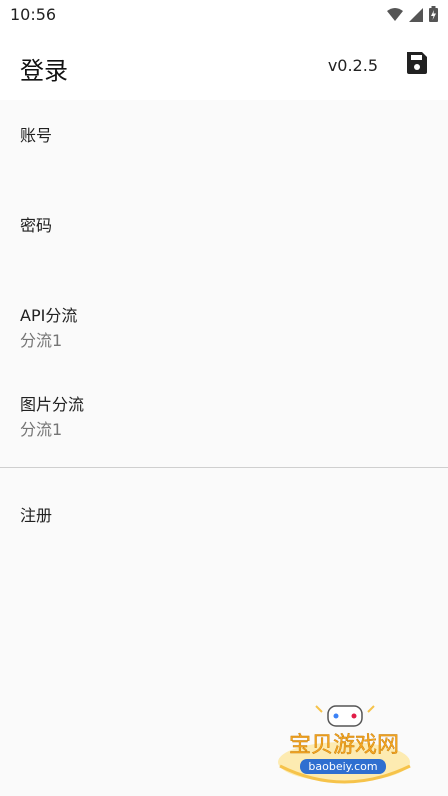  I want to click on watermark-logo: 宝贝游戏网 baobeiy.com, so click(344, 744).